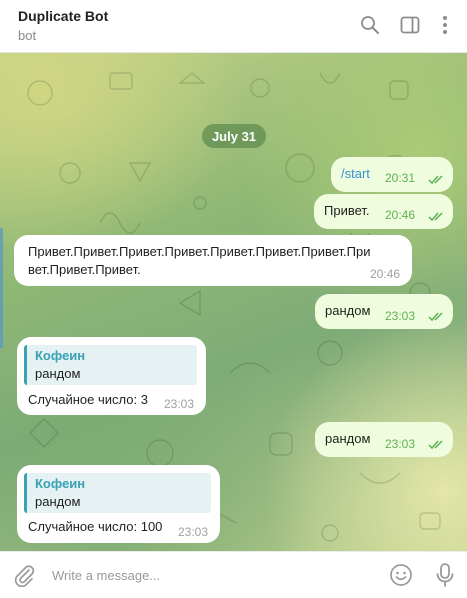 The width and height of the screenshot is (467, 598). Describe the element at coordinates (95, 526) in the screenshot. I see `message-text: Случайное число: 100` at that location.